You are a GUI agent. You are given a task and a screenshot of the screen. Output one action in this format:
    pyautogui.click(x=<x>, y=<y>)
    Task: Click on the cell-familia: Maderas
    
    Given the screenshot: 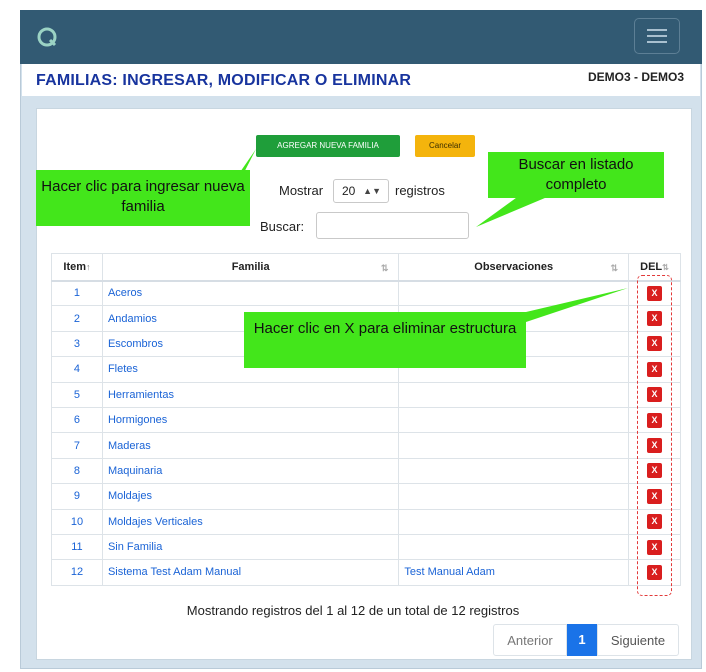 What is the action you would take?
    pyautogui.click(x=250, y=445)
    